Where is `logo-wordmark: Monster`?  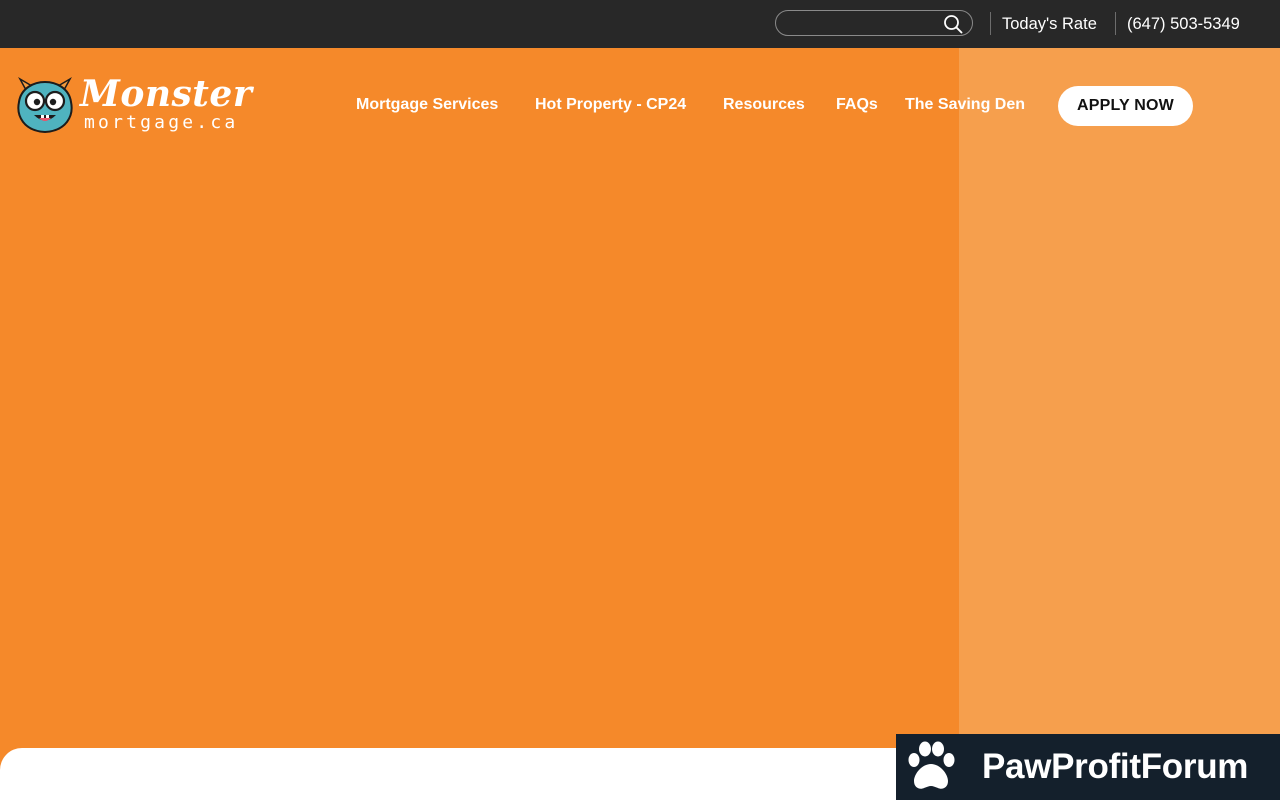 logo-wordmark: Monster is located at coordinates (166, 94).